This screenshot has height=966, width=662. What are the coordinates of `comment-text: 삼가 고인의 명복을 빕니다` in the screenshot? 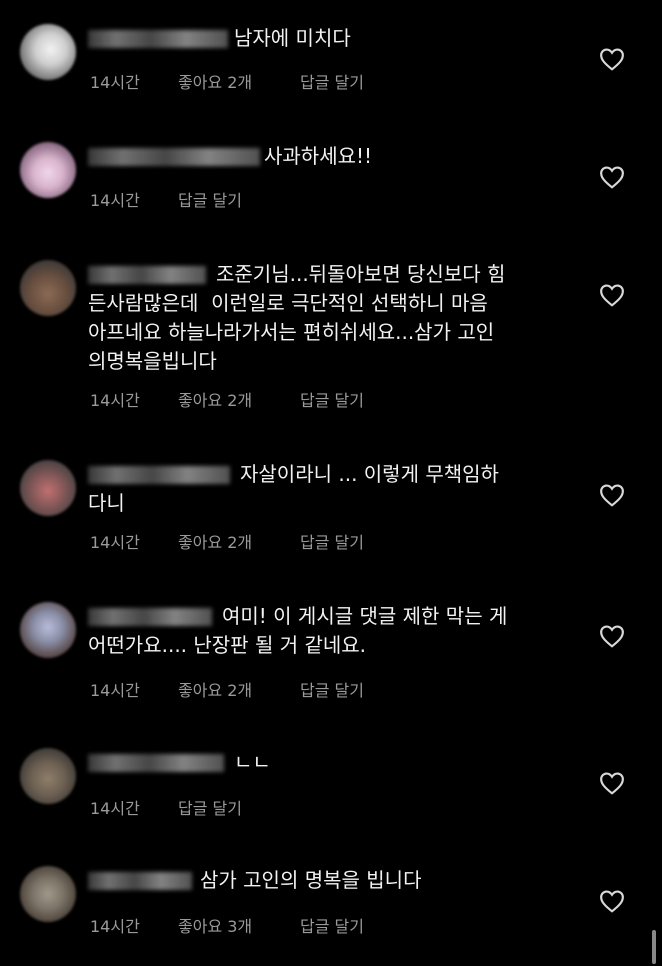 It's located at (311, 880).